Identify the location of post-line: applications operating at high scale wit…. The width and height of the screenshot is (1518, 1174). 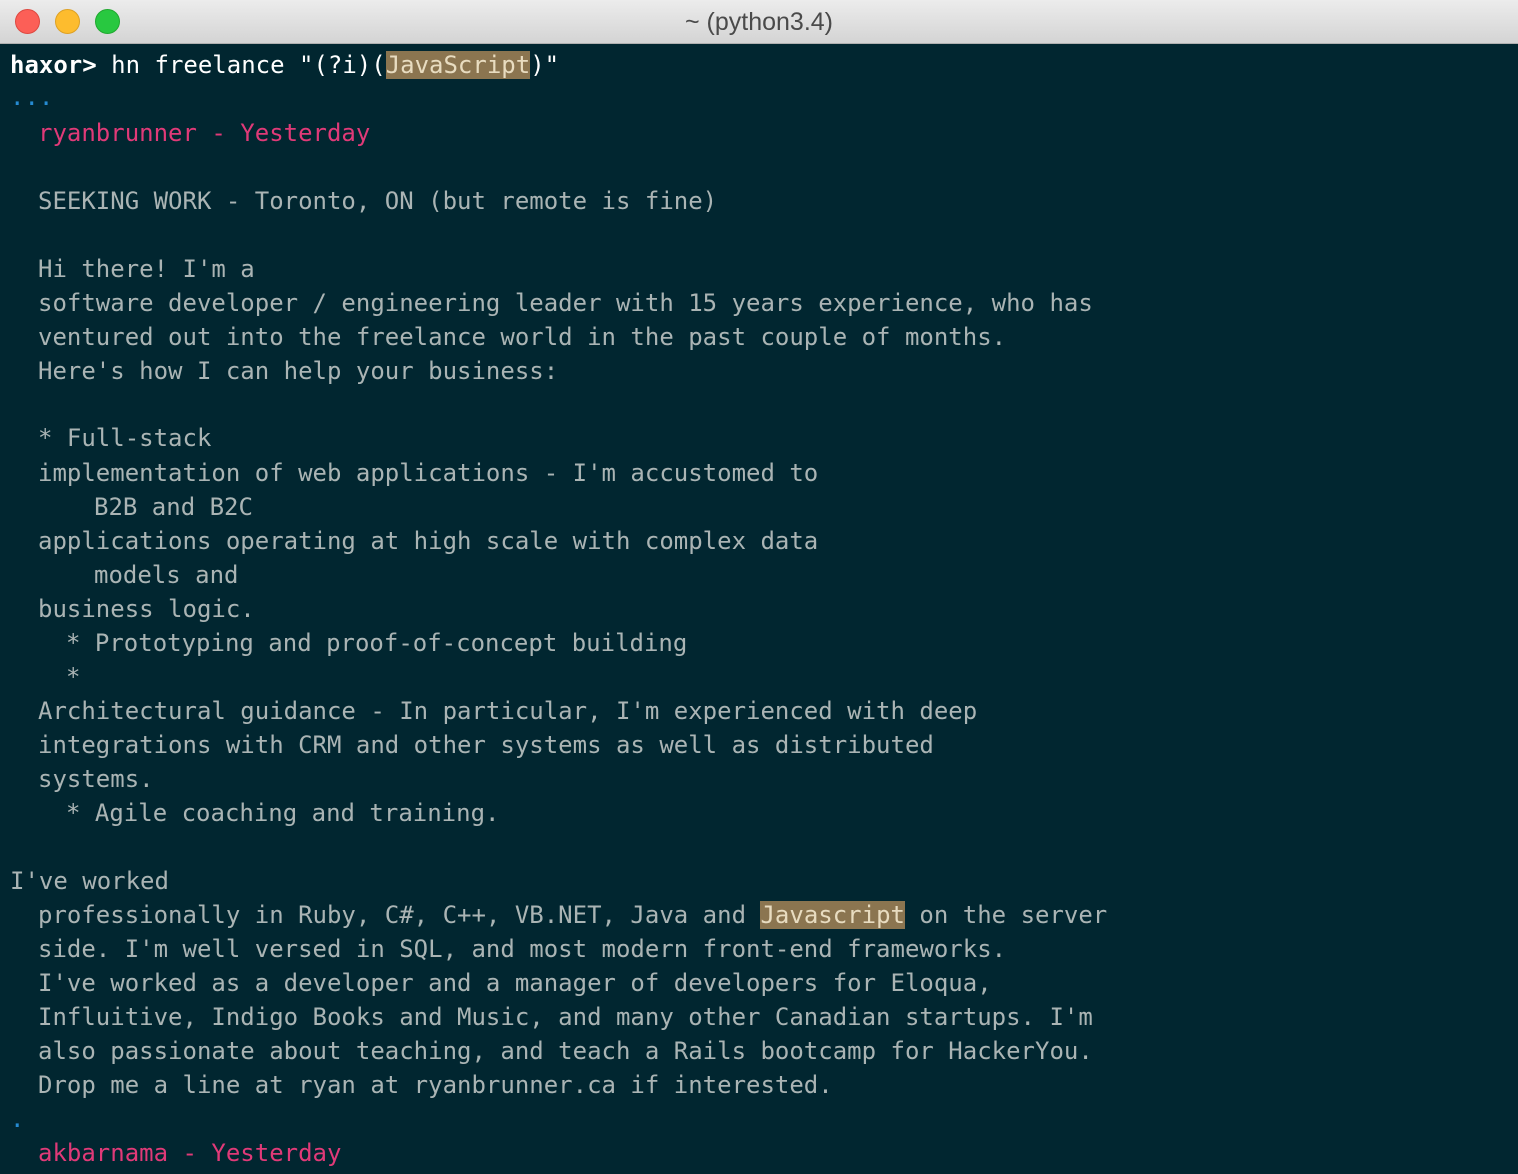
(428, 541).